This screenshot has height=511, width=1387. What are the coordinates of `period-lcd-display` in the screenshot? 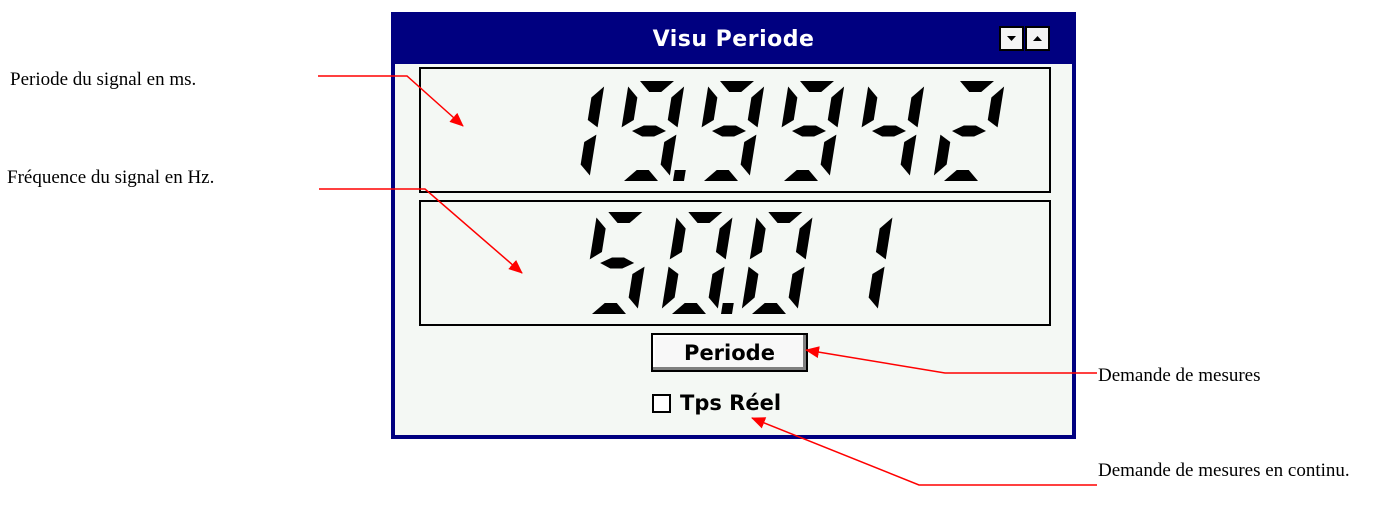 It's located at (735, 130).